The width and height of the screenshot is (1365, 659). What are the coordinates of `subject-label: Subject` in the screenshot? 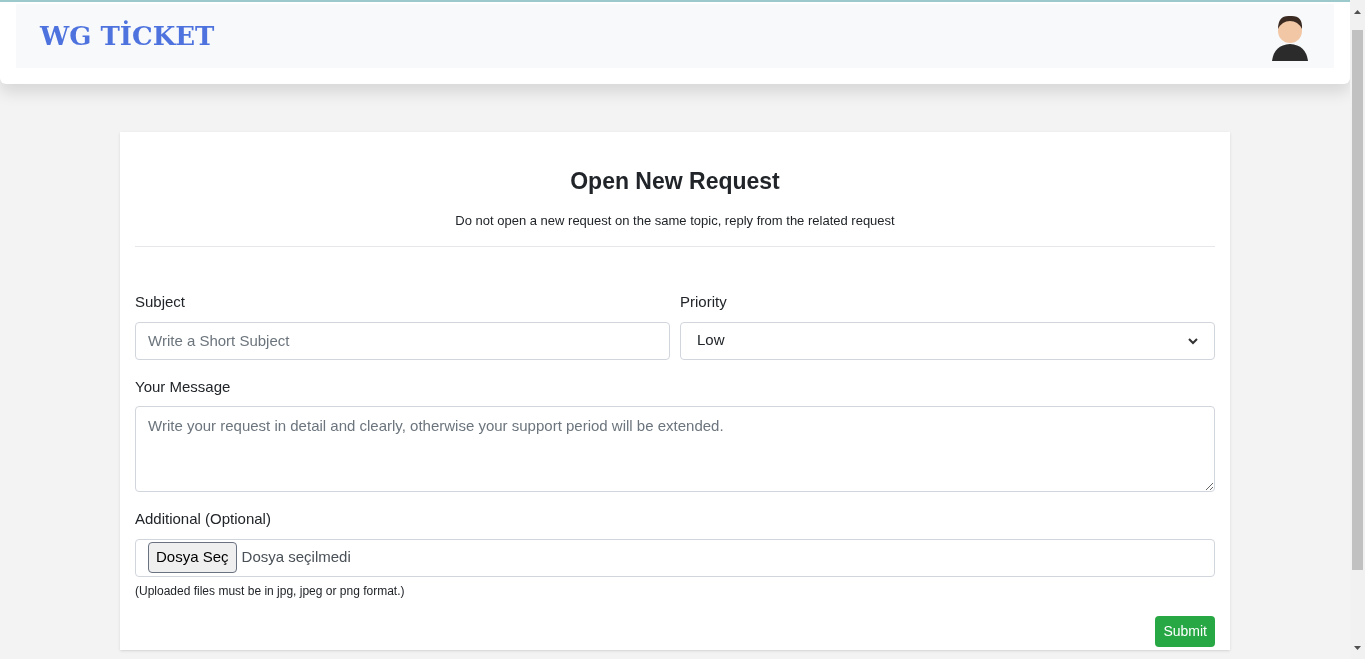 It's located at (161, 302).